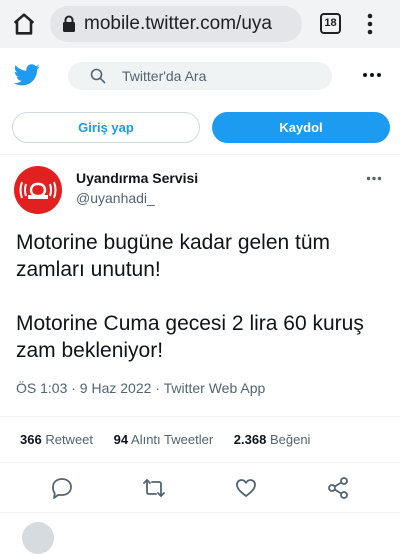  What do you see at coordinates (56, 439) in the screenshot?
I see `retweet-count: 366 Retweet` at bounding box center [56, 439].